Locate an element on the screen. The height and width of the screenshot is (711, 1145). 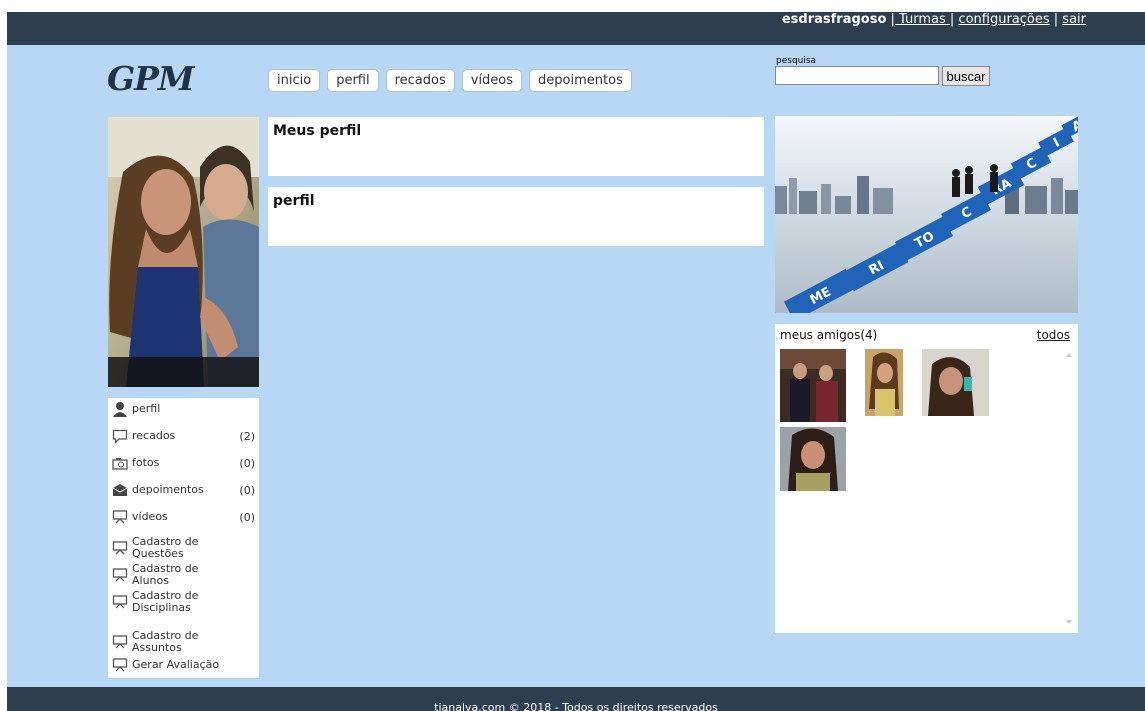
search-input is located at coordinates (857, 75).